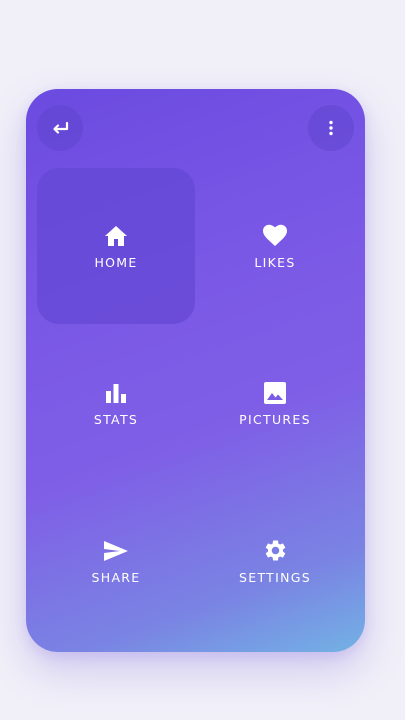 Image resolution: width=405 pixels, height=720 pixels. I want to click on tile-home-label: HOME, so click(116, 262).